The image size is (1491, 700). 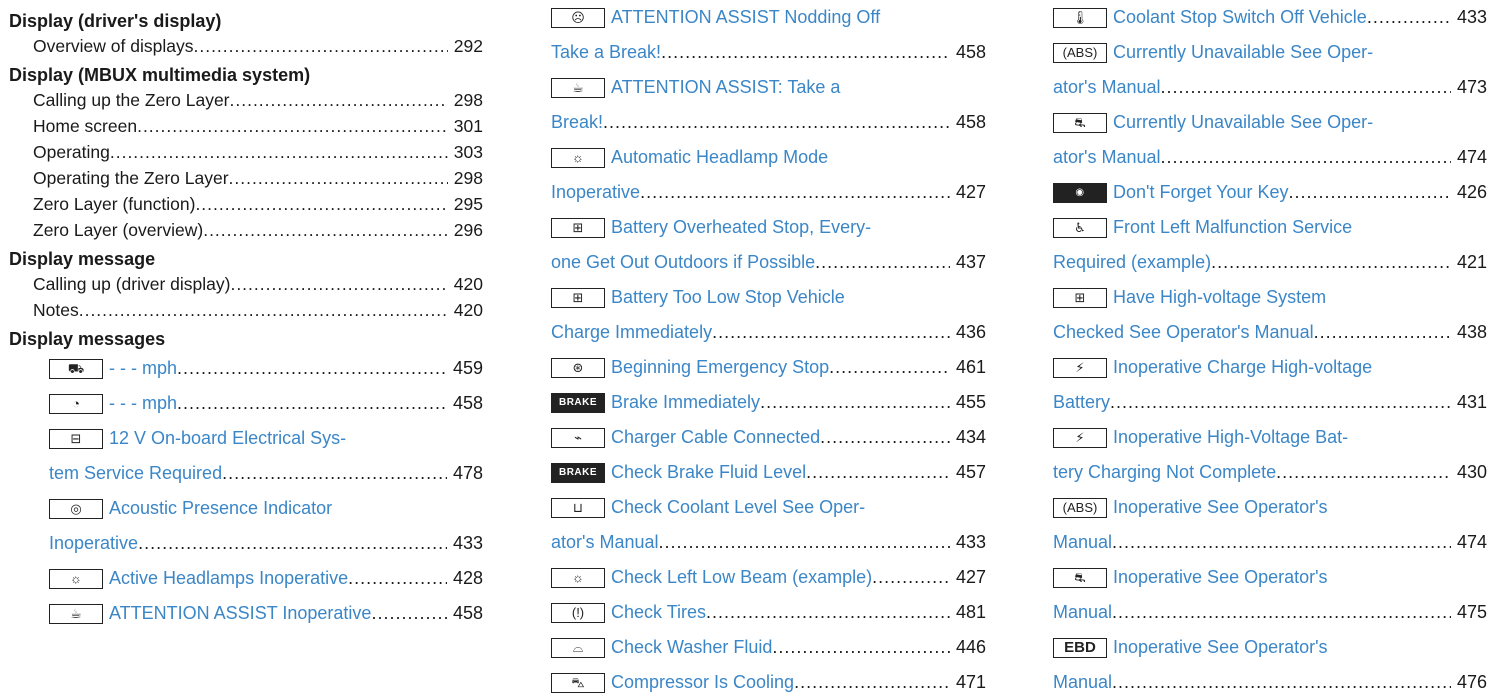 I want to click on display-message-entry: BRAKE Check Brake Fluid Level 457, so click(x=768, y=472).